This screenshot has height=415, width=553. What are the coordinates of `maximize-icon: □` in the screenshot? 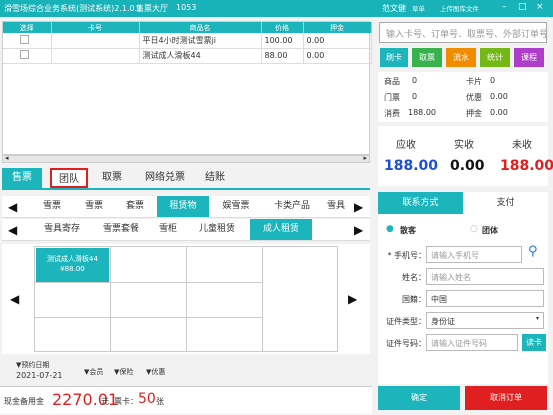 It's located at (522, 7).